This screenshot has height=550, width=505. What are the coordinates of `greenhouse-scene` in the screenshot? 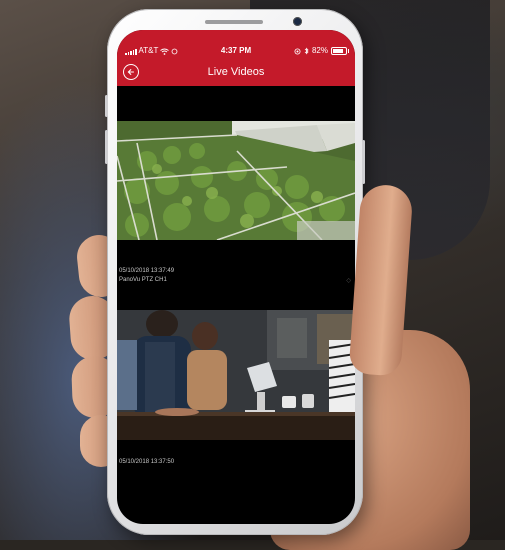 It's located at (236, 180).